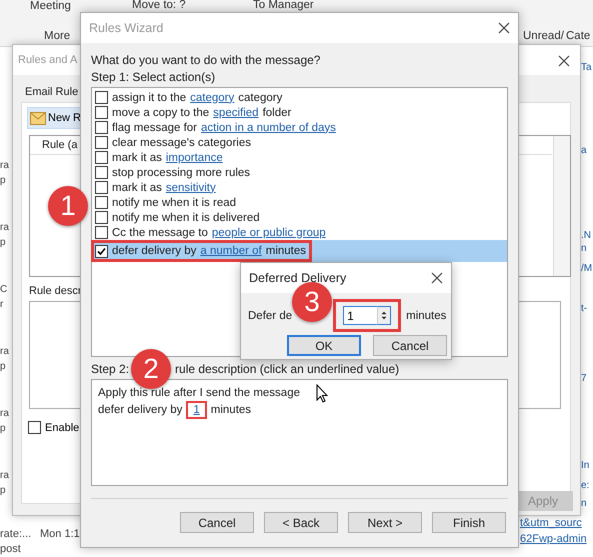 Image resolution: width=593 pixels, height=557 pixels. Describe the element at coordinates (60, 534) in the screenshot. I see `message-time: Mon 1:1` at that location.